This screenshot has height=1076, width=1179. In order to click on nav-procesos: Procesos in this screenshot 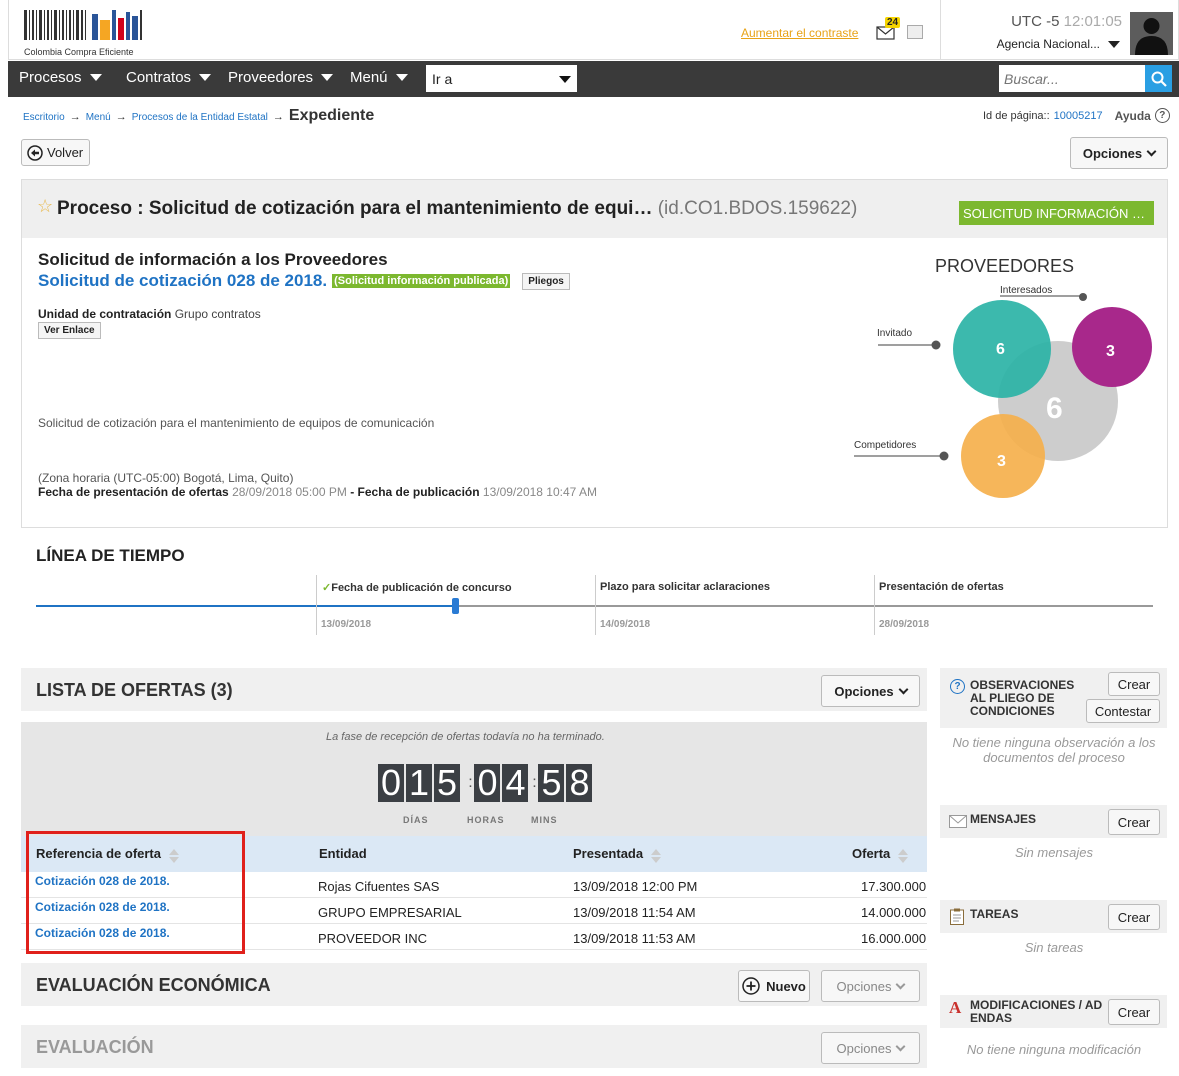, I will do `click(60, 77)`.